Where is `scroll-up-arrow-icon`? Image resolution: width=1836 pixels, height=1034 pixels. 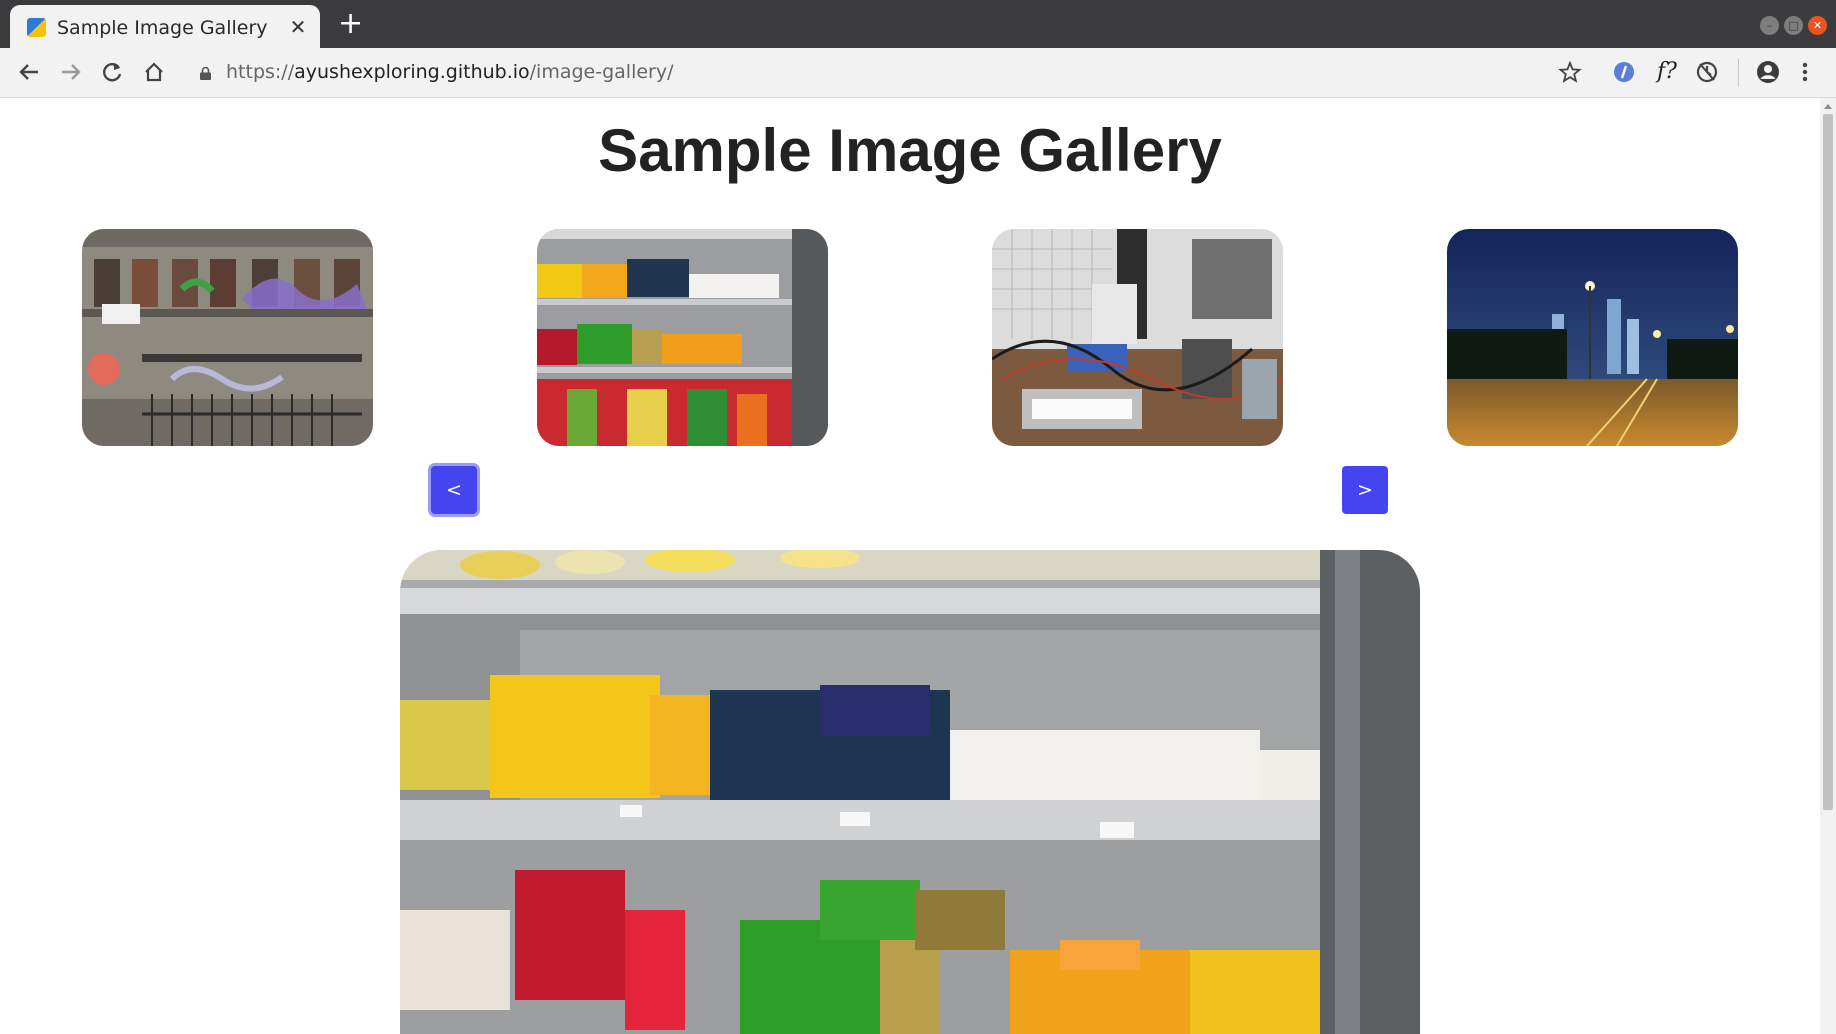 scroll-up-arrow-icon is located at coordinates (1828, 106).